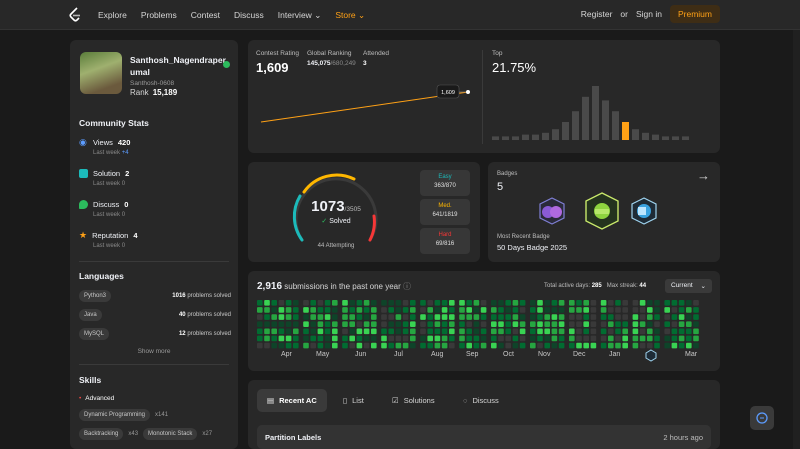 This screenshot has width=800, height=449. Describe the element at coordinates (115, 415) in the screenshot. I see `skill-tag: Dynamic Programming` at that location.